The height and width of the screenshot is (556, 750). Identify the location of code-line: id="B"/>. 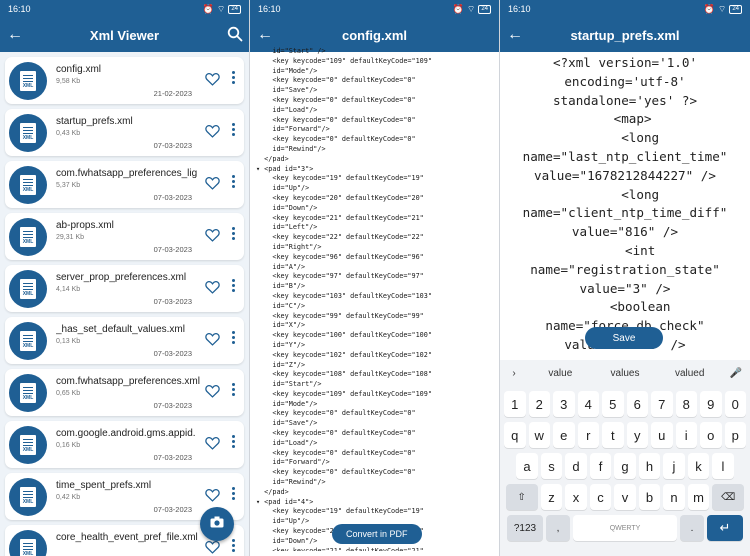
(281, 286).